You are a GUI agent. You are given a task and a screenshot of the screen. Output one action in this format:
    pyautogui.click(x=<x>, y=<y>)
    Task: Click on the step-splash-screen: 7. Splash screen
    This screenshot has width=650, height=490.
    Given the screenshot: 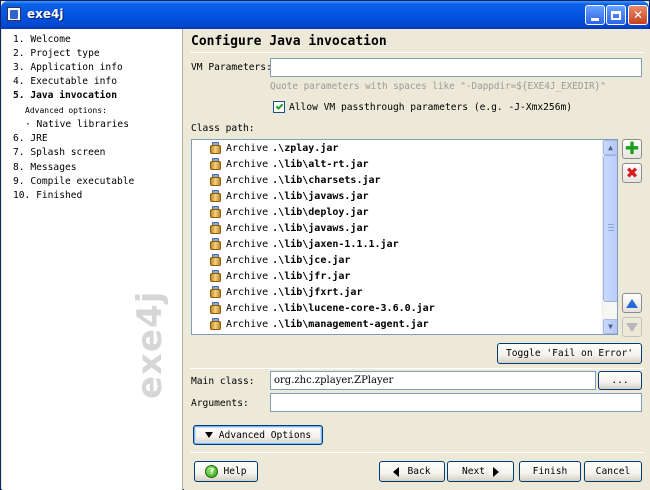 What is the action you would take?
    pyautogui.click(x=59, y=152)
    